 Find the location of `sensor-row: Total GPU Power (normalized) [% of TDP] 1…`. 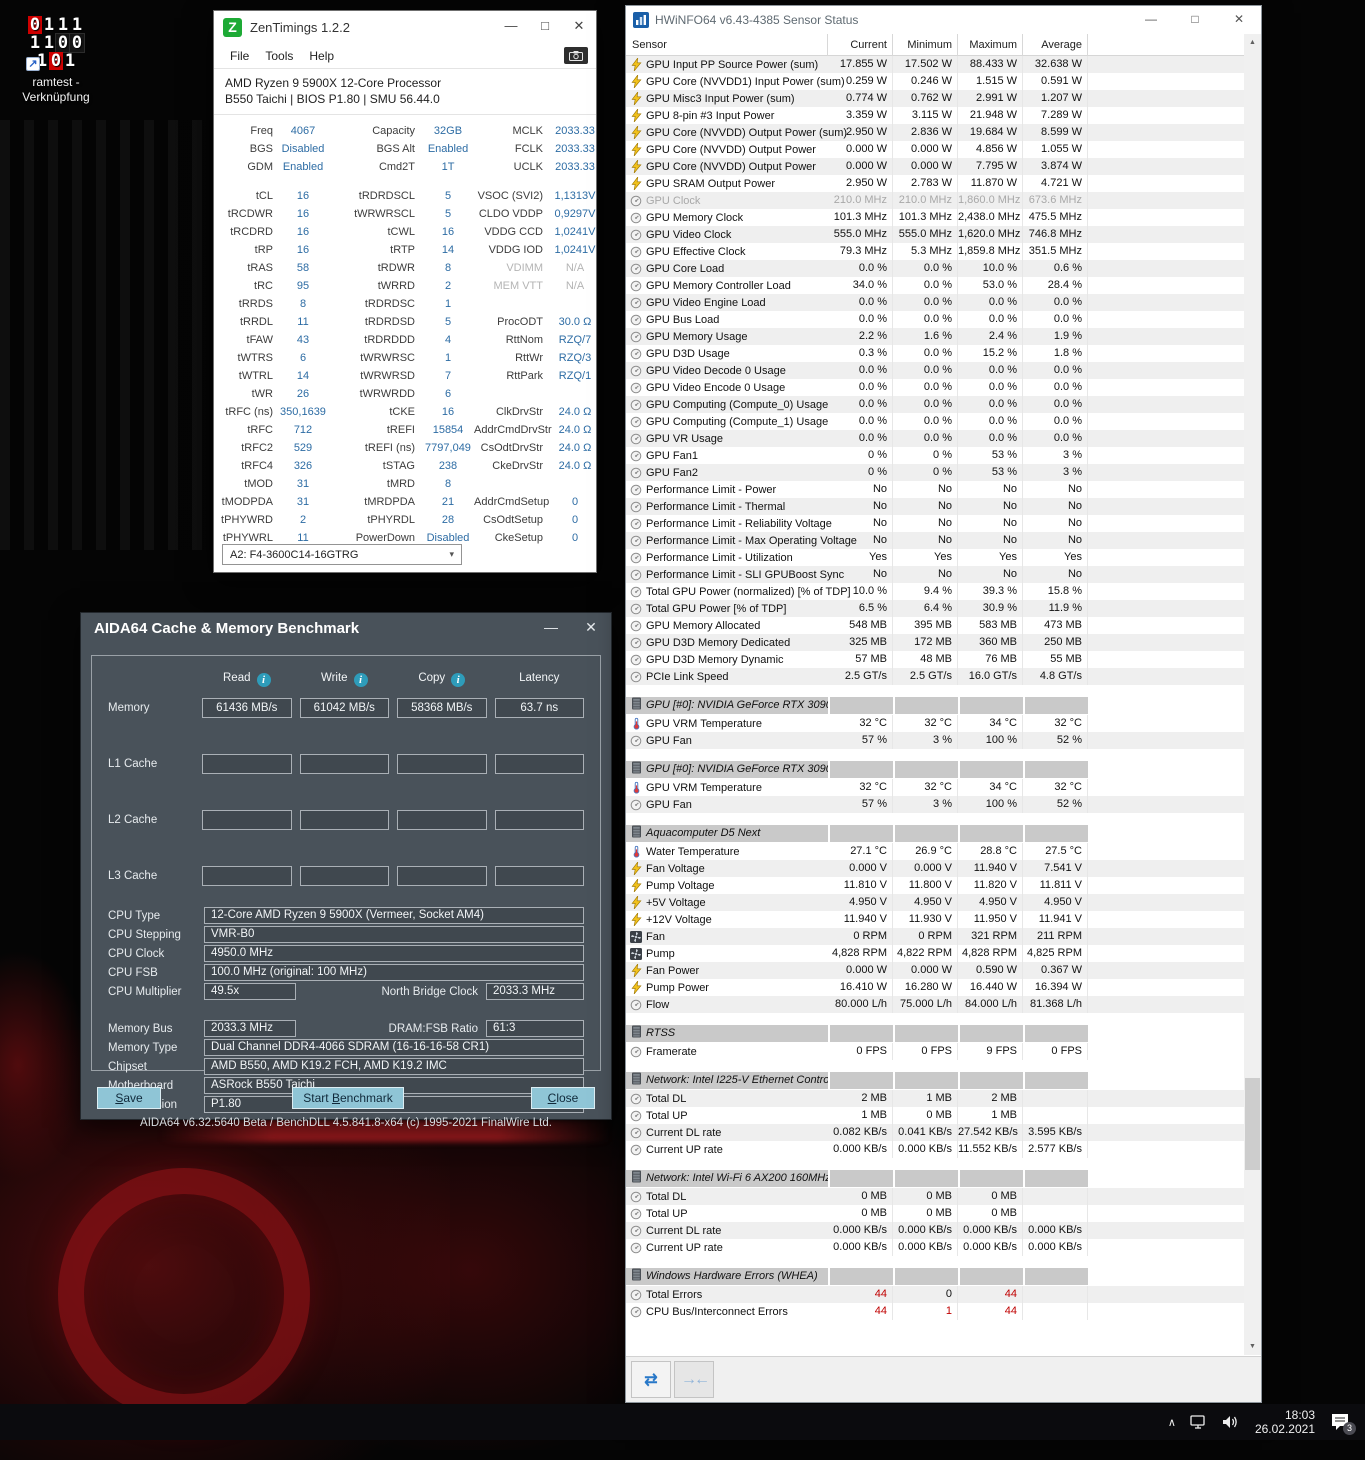

sensor-row: Total GPU Power (normalized) [% of TDP] 1… is located at coordinates (936, 591).